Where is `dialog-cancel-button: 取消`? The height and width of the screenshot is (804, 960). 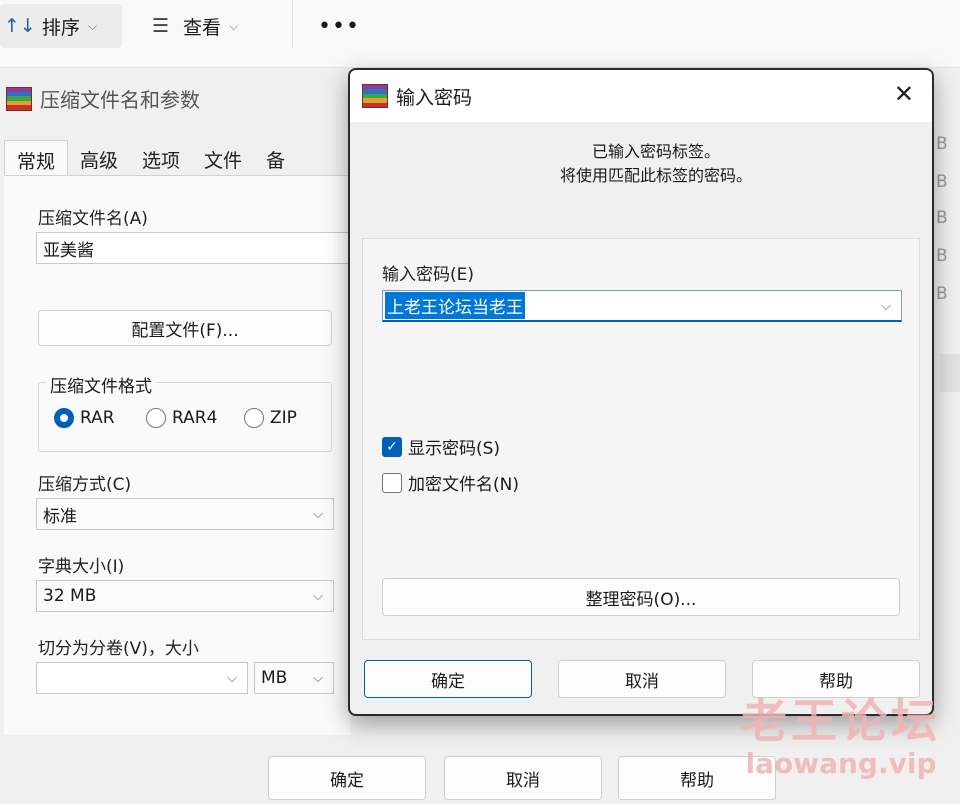
dialog-cancel-button: 取消 is located at coordinates (642, 679).